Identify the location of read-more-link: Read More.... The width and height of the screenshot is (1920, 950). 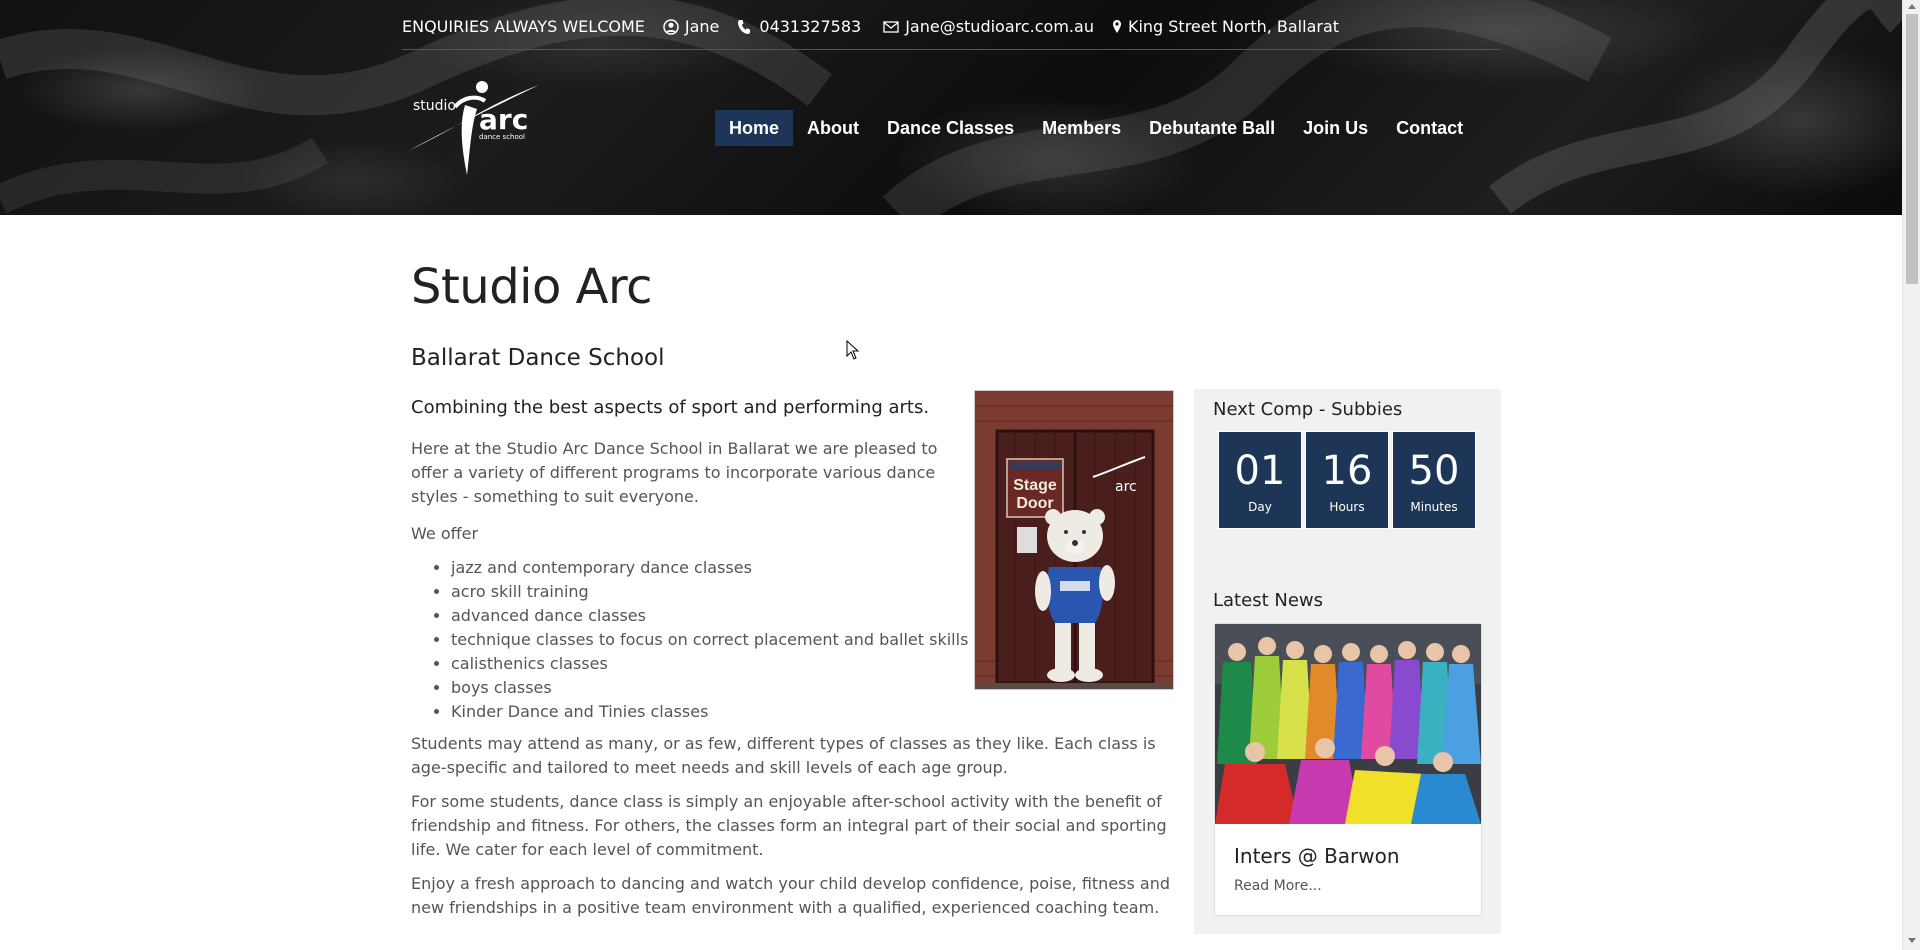
(1278, 886).